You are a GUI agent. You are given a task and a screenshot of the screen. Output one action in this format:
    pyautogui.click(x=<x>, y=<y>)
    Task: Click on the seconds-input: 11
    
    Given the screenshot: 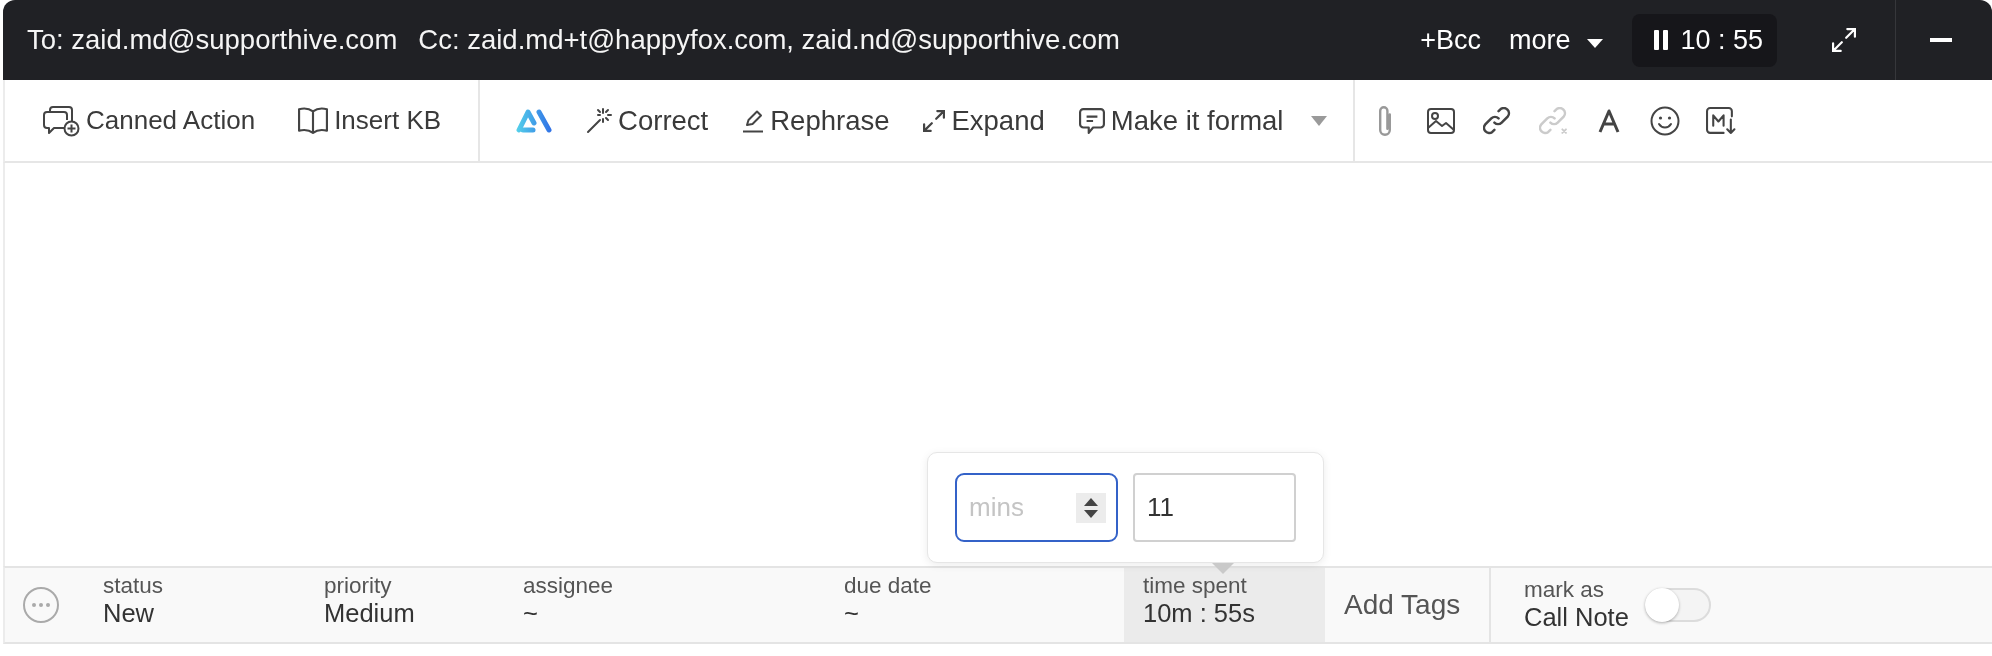 What is the action you would take?
    pyautogui.click(x=1214, y=507)
    